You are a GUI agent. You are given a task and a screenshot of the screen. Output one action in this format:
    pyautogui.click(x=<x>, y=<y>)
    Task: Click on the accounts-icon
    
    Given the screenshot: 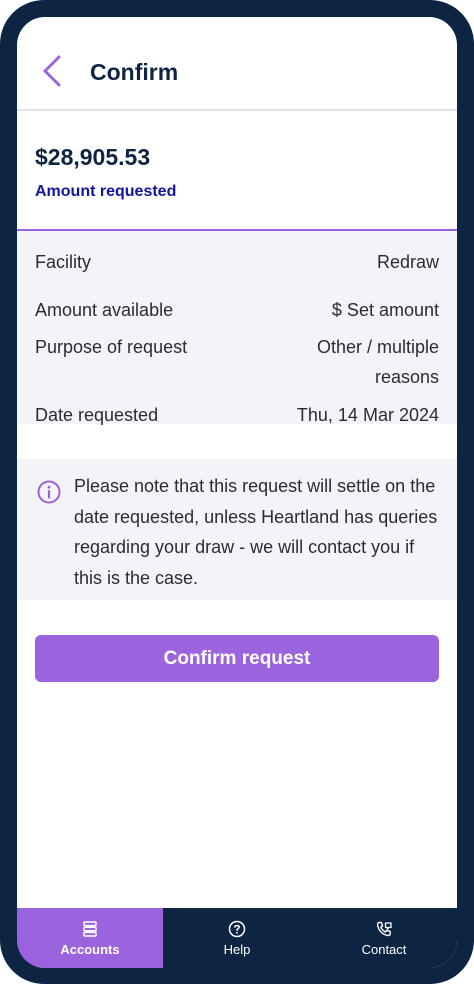 What is the action you would take?
    pyautogui.click(x=90, y=929)
    